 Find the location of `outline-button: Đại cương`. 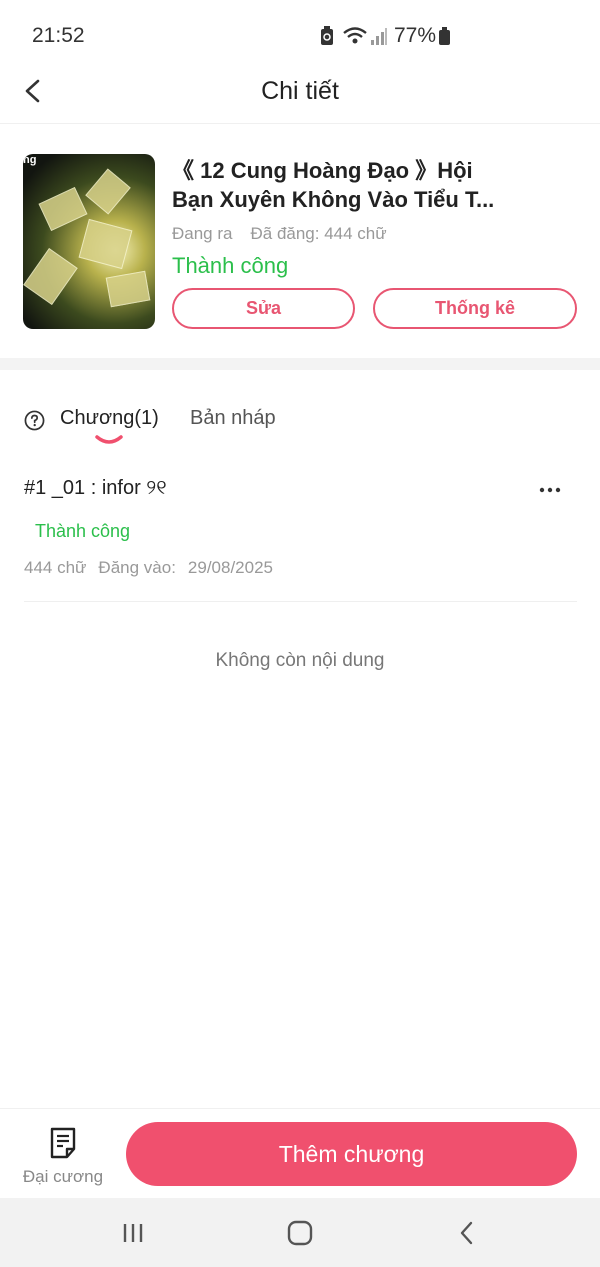

outline-button: Đại cương is located at coordinates (63, 1158).